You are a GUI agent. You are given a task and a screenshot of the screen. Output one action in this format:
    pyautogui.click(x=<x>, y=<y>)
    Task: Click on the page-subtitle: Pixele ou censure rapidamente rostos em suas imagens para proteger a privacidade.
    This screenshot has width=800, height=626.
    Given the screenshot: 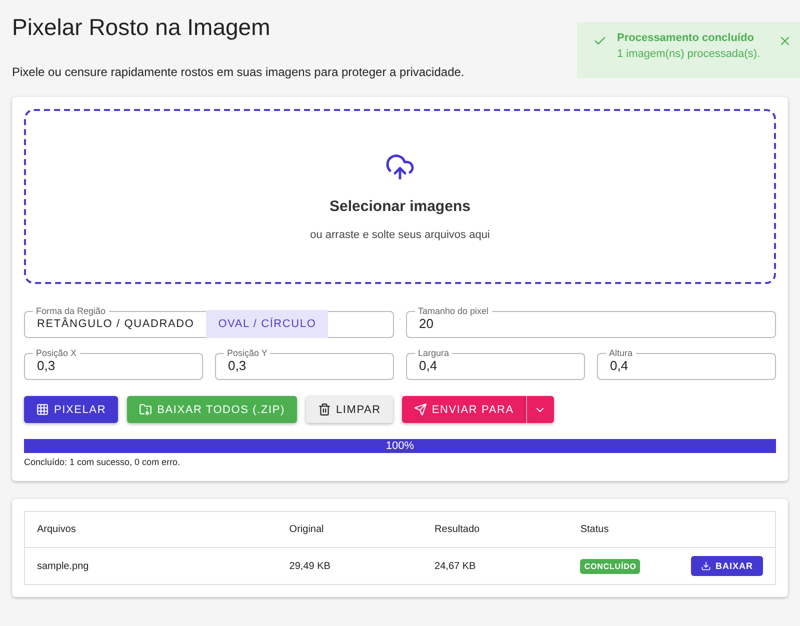 What is the action you would take?
    pyautogui.click(x=238, y=72)
    